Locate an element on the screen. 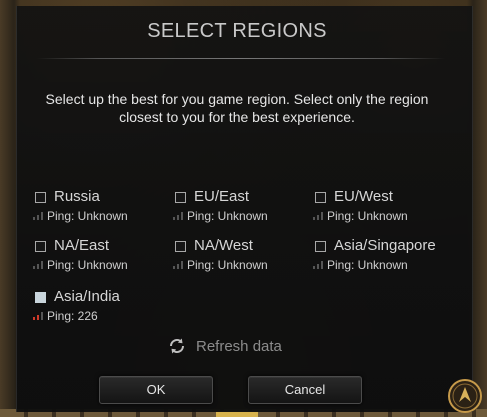 The width and height of the screenshot is (487, 417). region-option-russia: Russia Ping: Unknown is located at coordinates (104, 209).